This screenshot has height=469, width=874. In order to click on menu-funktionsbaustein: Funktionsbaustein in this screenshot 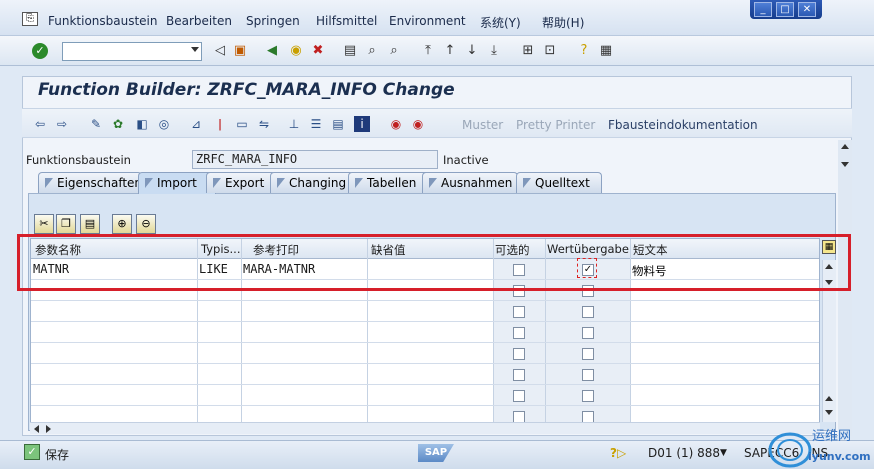, I will do `click(103, 21)`.